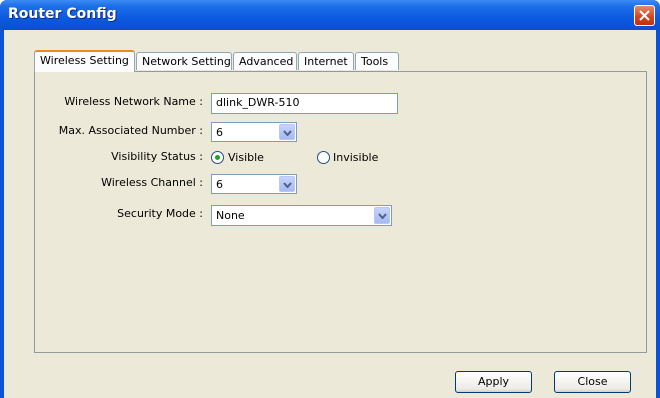 This screenshot has height=398, width=660. I want to click on tab-tools: Tools, so click(377, 61).